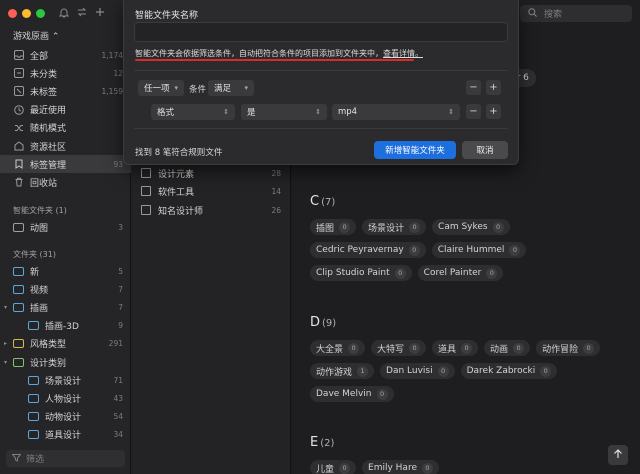 This screenshot has width=640, height=474. What do you see at coordinates (417, 371) in the screenshot?
I see `tag-chip: Dan Luvisi 0` at bounding box center [417, 371].